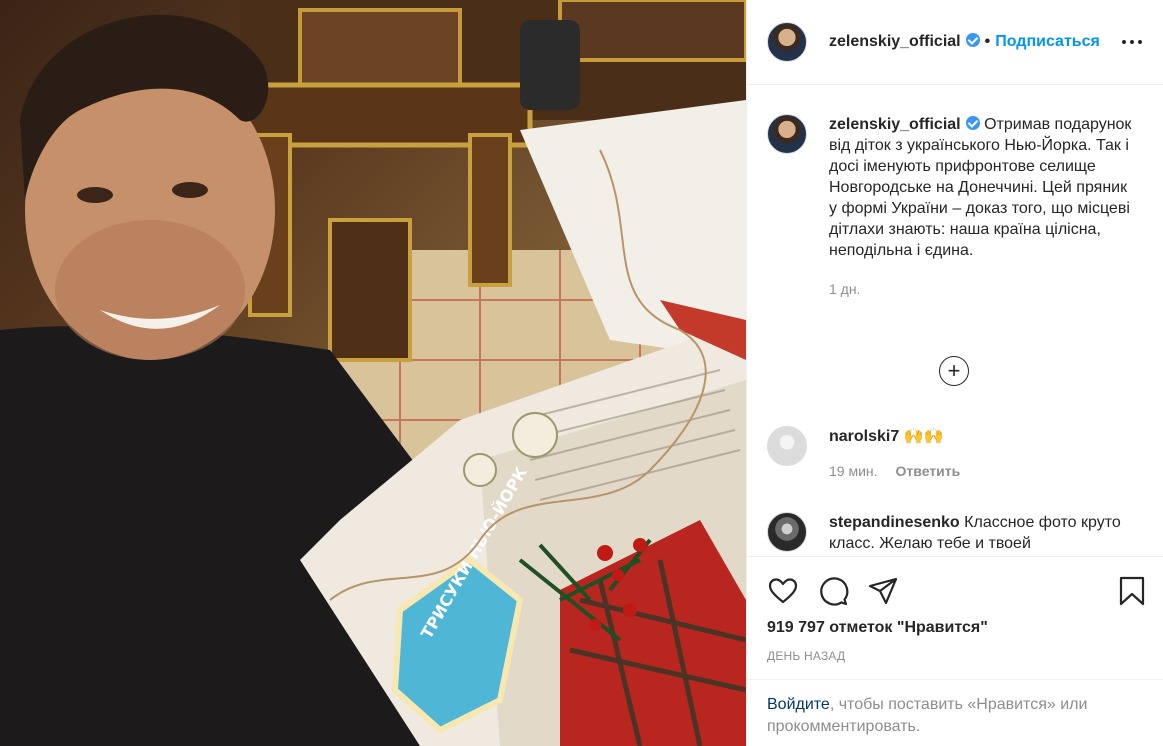 This screenshot has height=746, width=1163. I want to click on reply-button: Ответить, so click(928, 471).